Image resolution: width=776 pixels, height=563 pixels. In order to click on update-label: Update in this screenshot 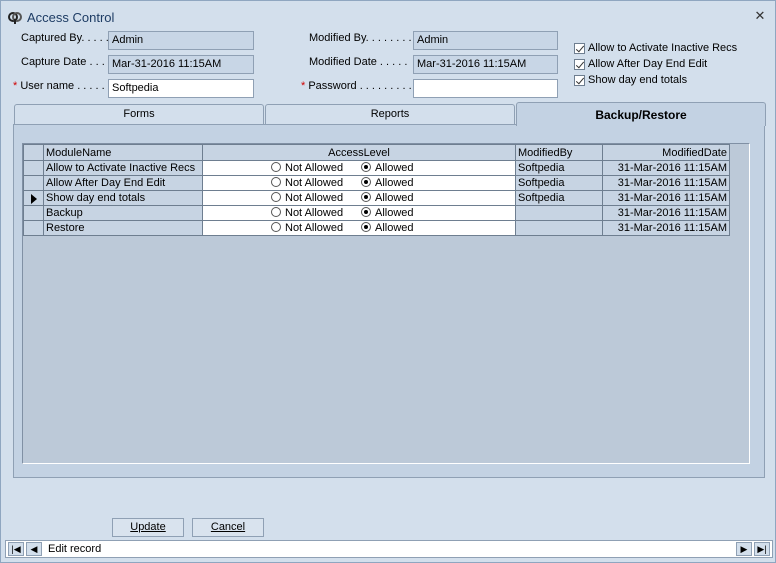, I will do `click(148, 527)`.